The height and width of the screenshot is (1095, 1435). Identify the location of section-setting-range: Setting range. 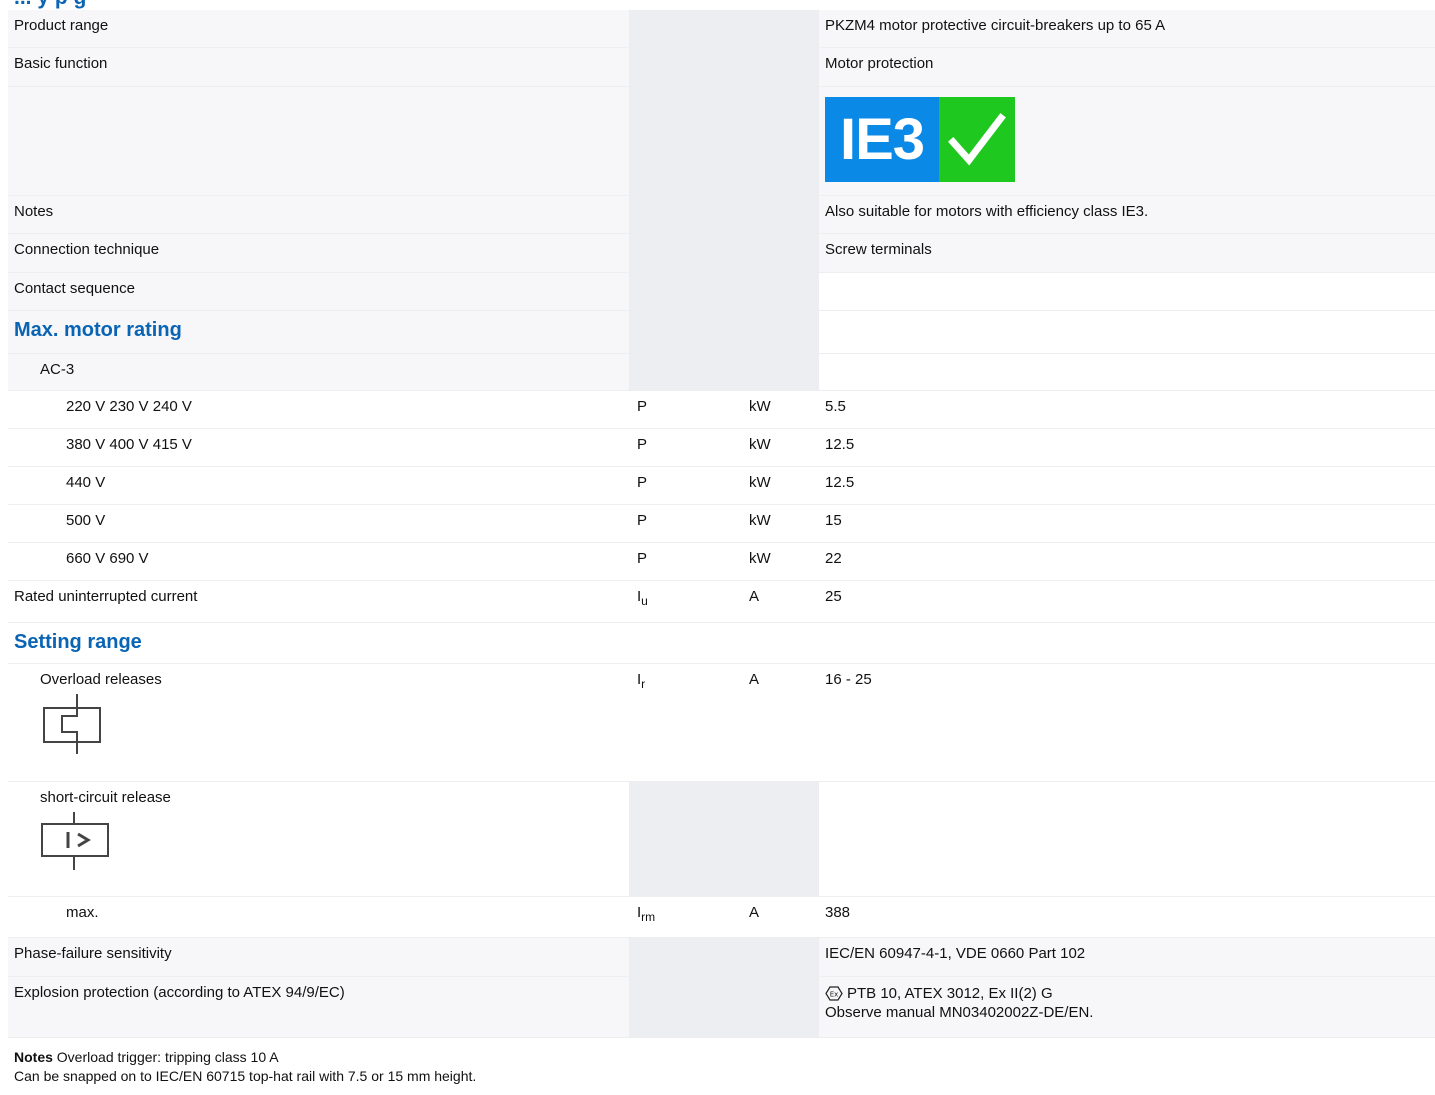
(721, 643).